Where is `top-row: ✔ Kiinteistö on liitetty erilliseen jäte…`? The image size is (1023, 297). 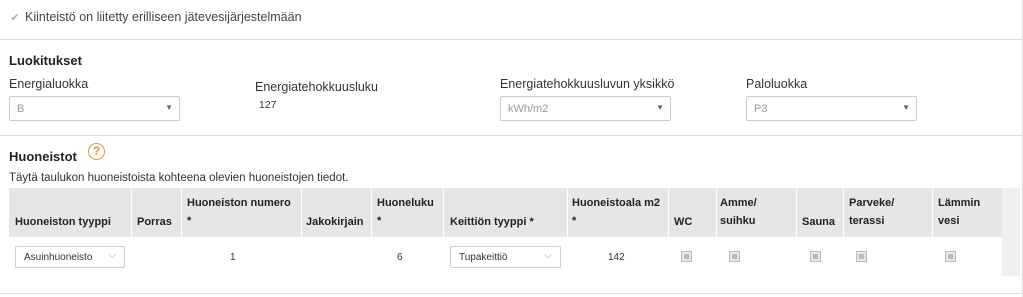 top-row: ✔ Kiinteistö on liitetty erilliseen jäte… is located at coordinates (511, 20).